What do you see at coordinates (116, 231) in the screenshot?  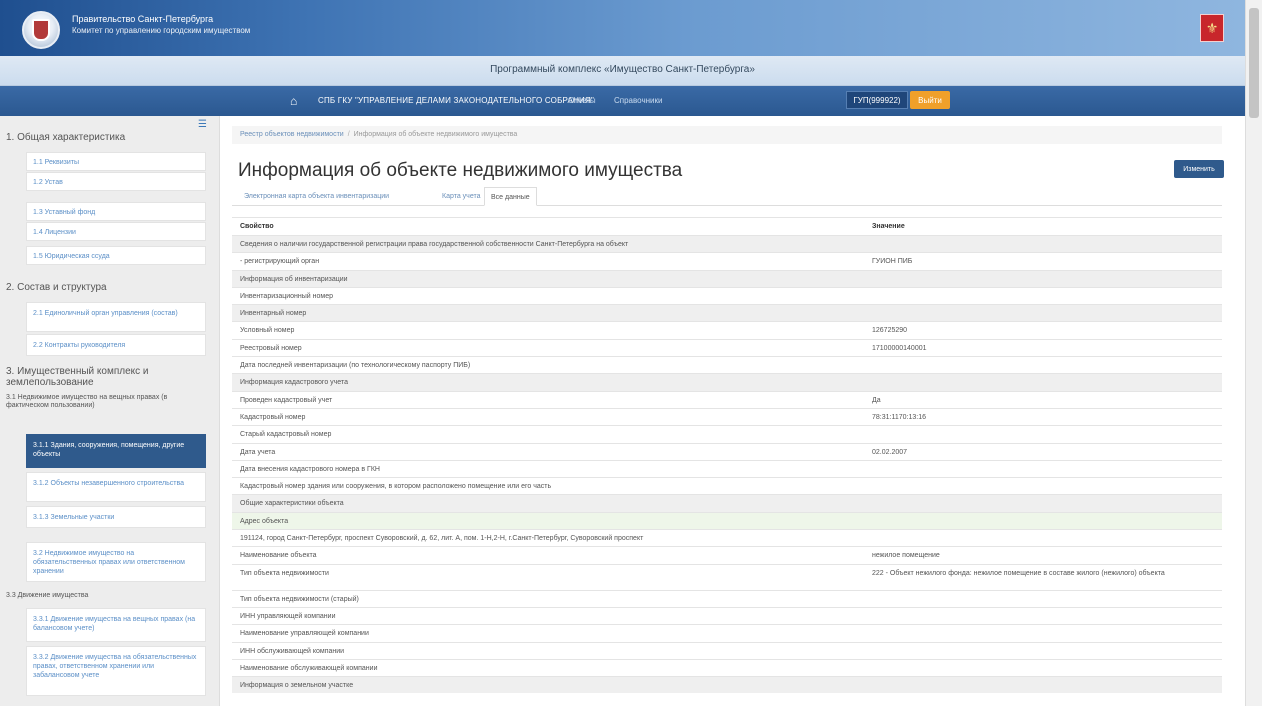 I see `sidebar-item-1-4: 1.4 Лицензии` at bounding box center [116, 231].